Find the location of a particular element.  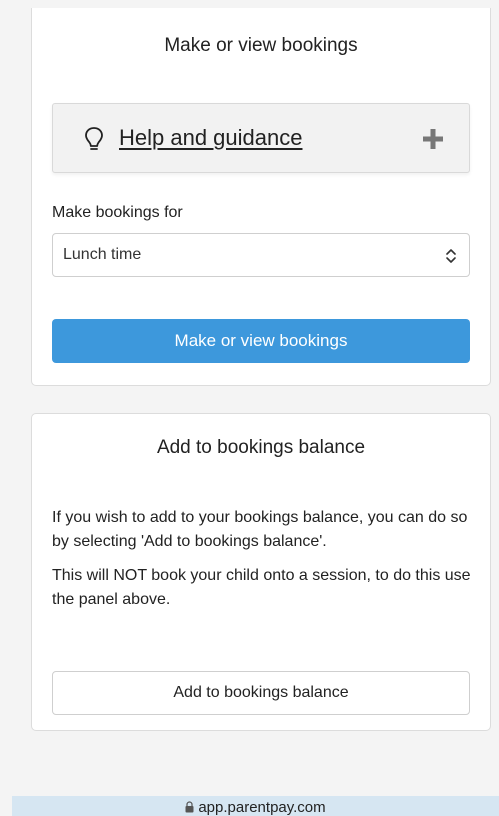

url-text: app.parentpay.com is located at coordinates (262, 807).